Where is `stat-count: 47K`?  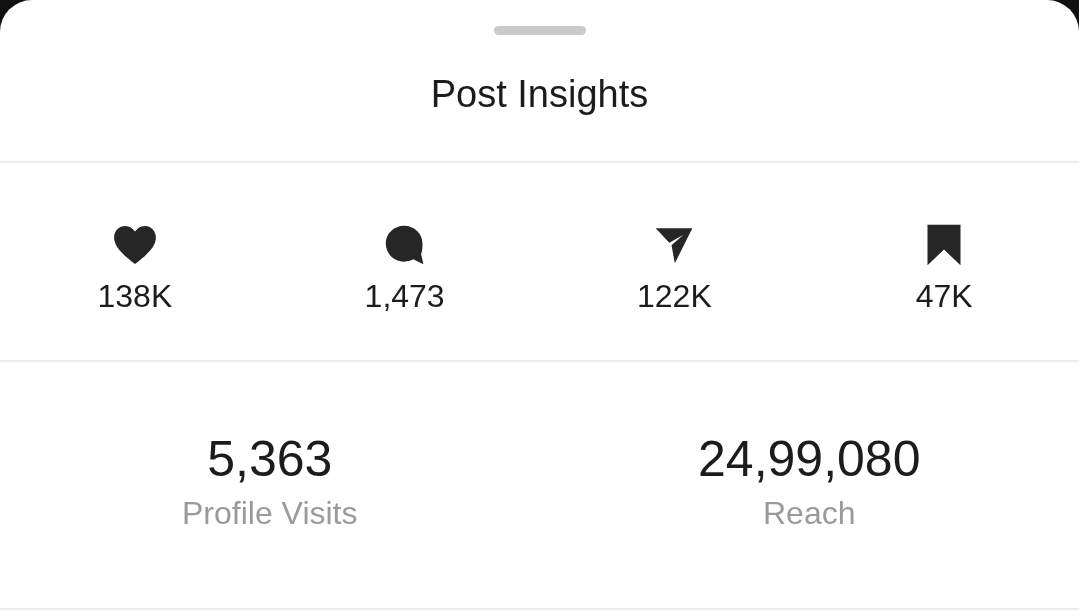
stat-count: 47K is located at coordinates (944, 296).